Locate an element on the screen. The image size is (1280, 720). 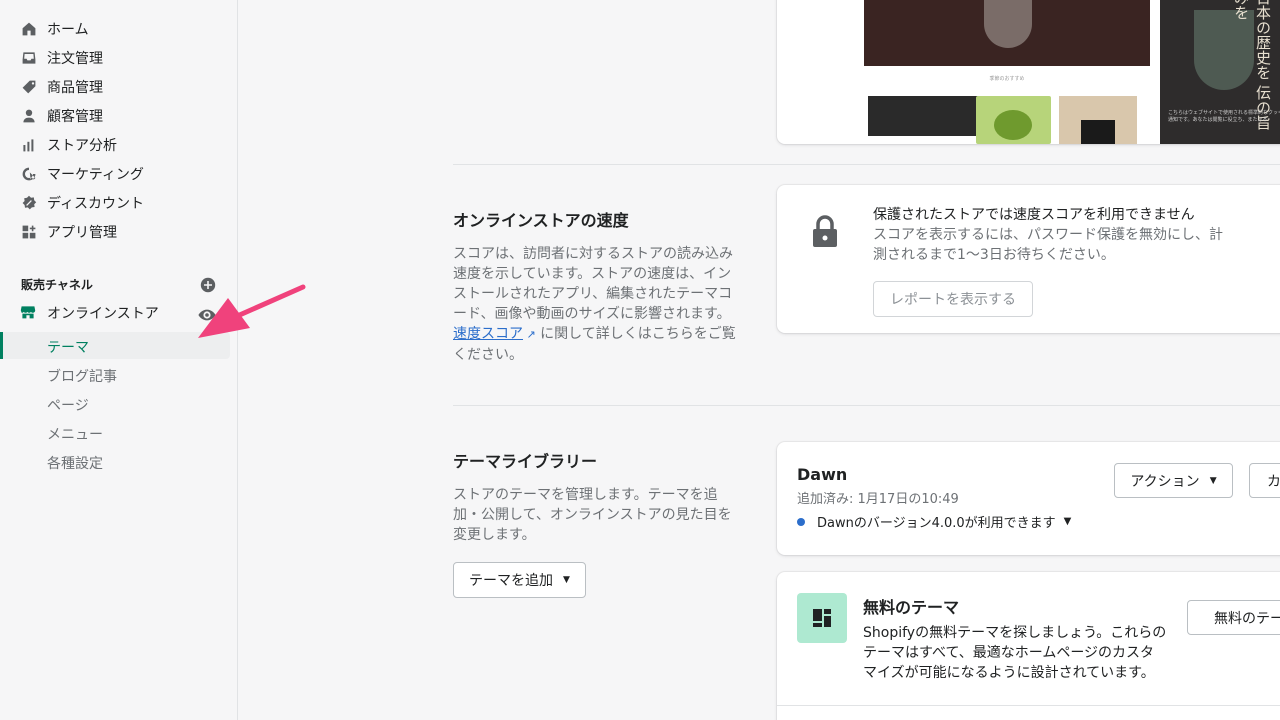
preview-bottle is located at coordinates (1008, 24).